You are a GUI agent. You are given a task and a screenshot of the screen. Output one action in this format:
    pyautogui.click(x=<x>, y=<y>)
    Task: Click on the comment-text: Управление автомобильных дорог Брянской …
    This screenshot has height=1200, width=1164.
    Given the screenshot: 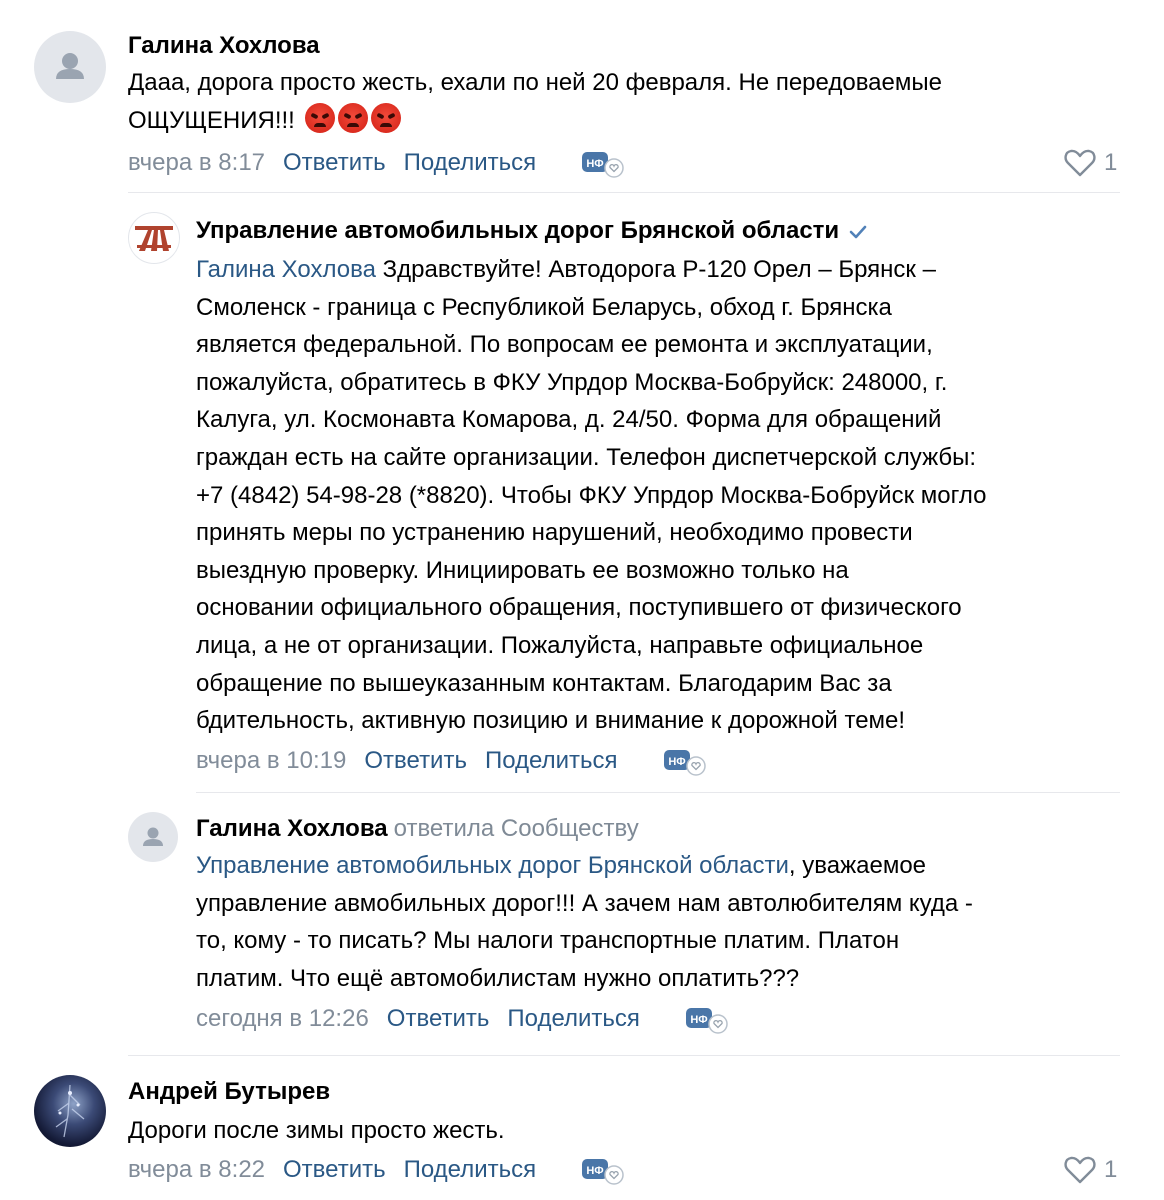 What is the action you would take?
    pyautogui.click(x=584, y=922)
    